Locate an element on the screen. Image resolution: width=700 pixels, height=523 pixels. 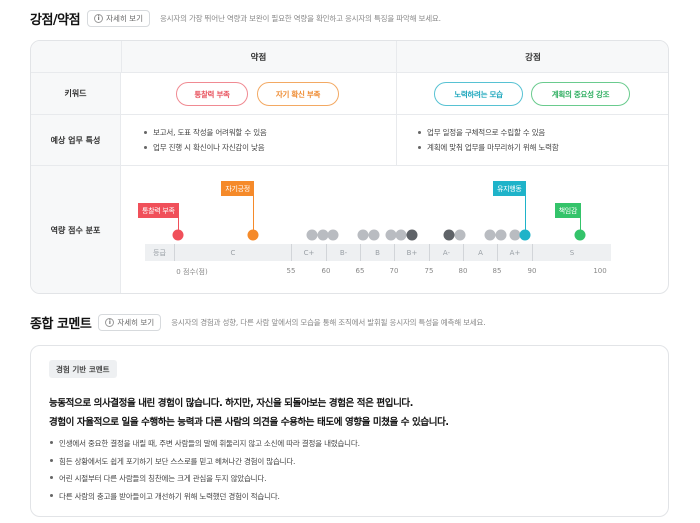
list-item: 업무 일정을 구체적으로 수립할 수 있음 is located at coordinates (488, 132).